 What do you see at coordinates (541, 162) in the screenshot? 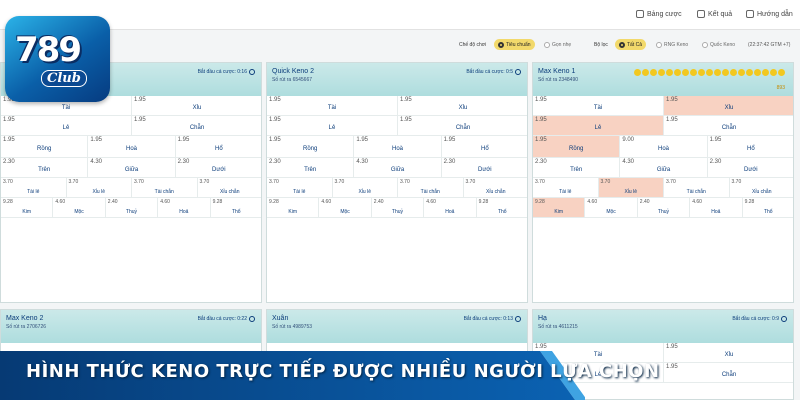
I see `bet-odds: 2.30` at bounding box center [541, 162].